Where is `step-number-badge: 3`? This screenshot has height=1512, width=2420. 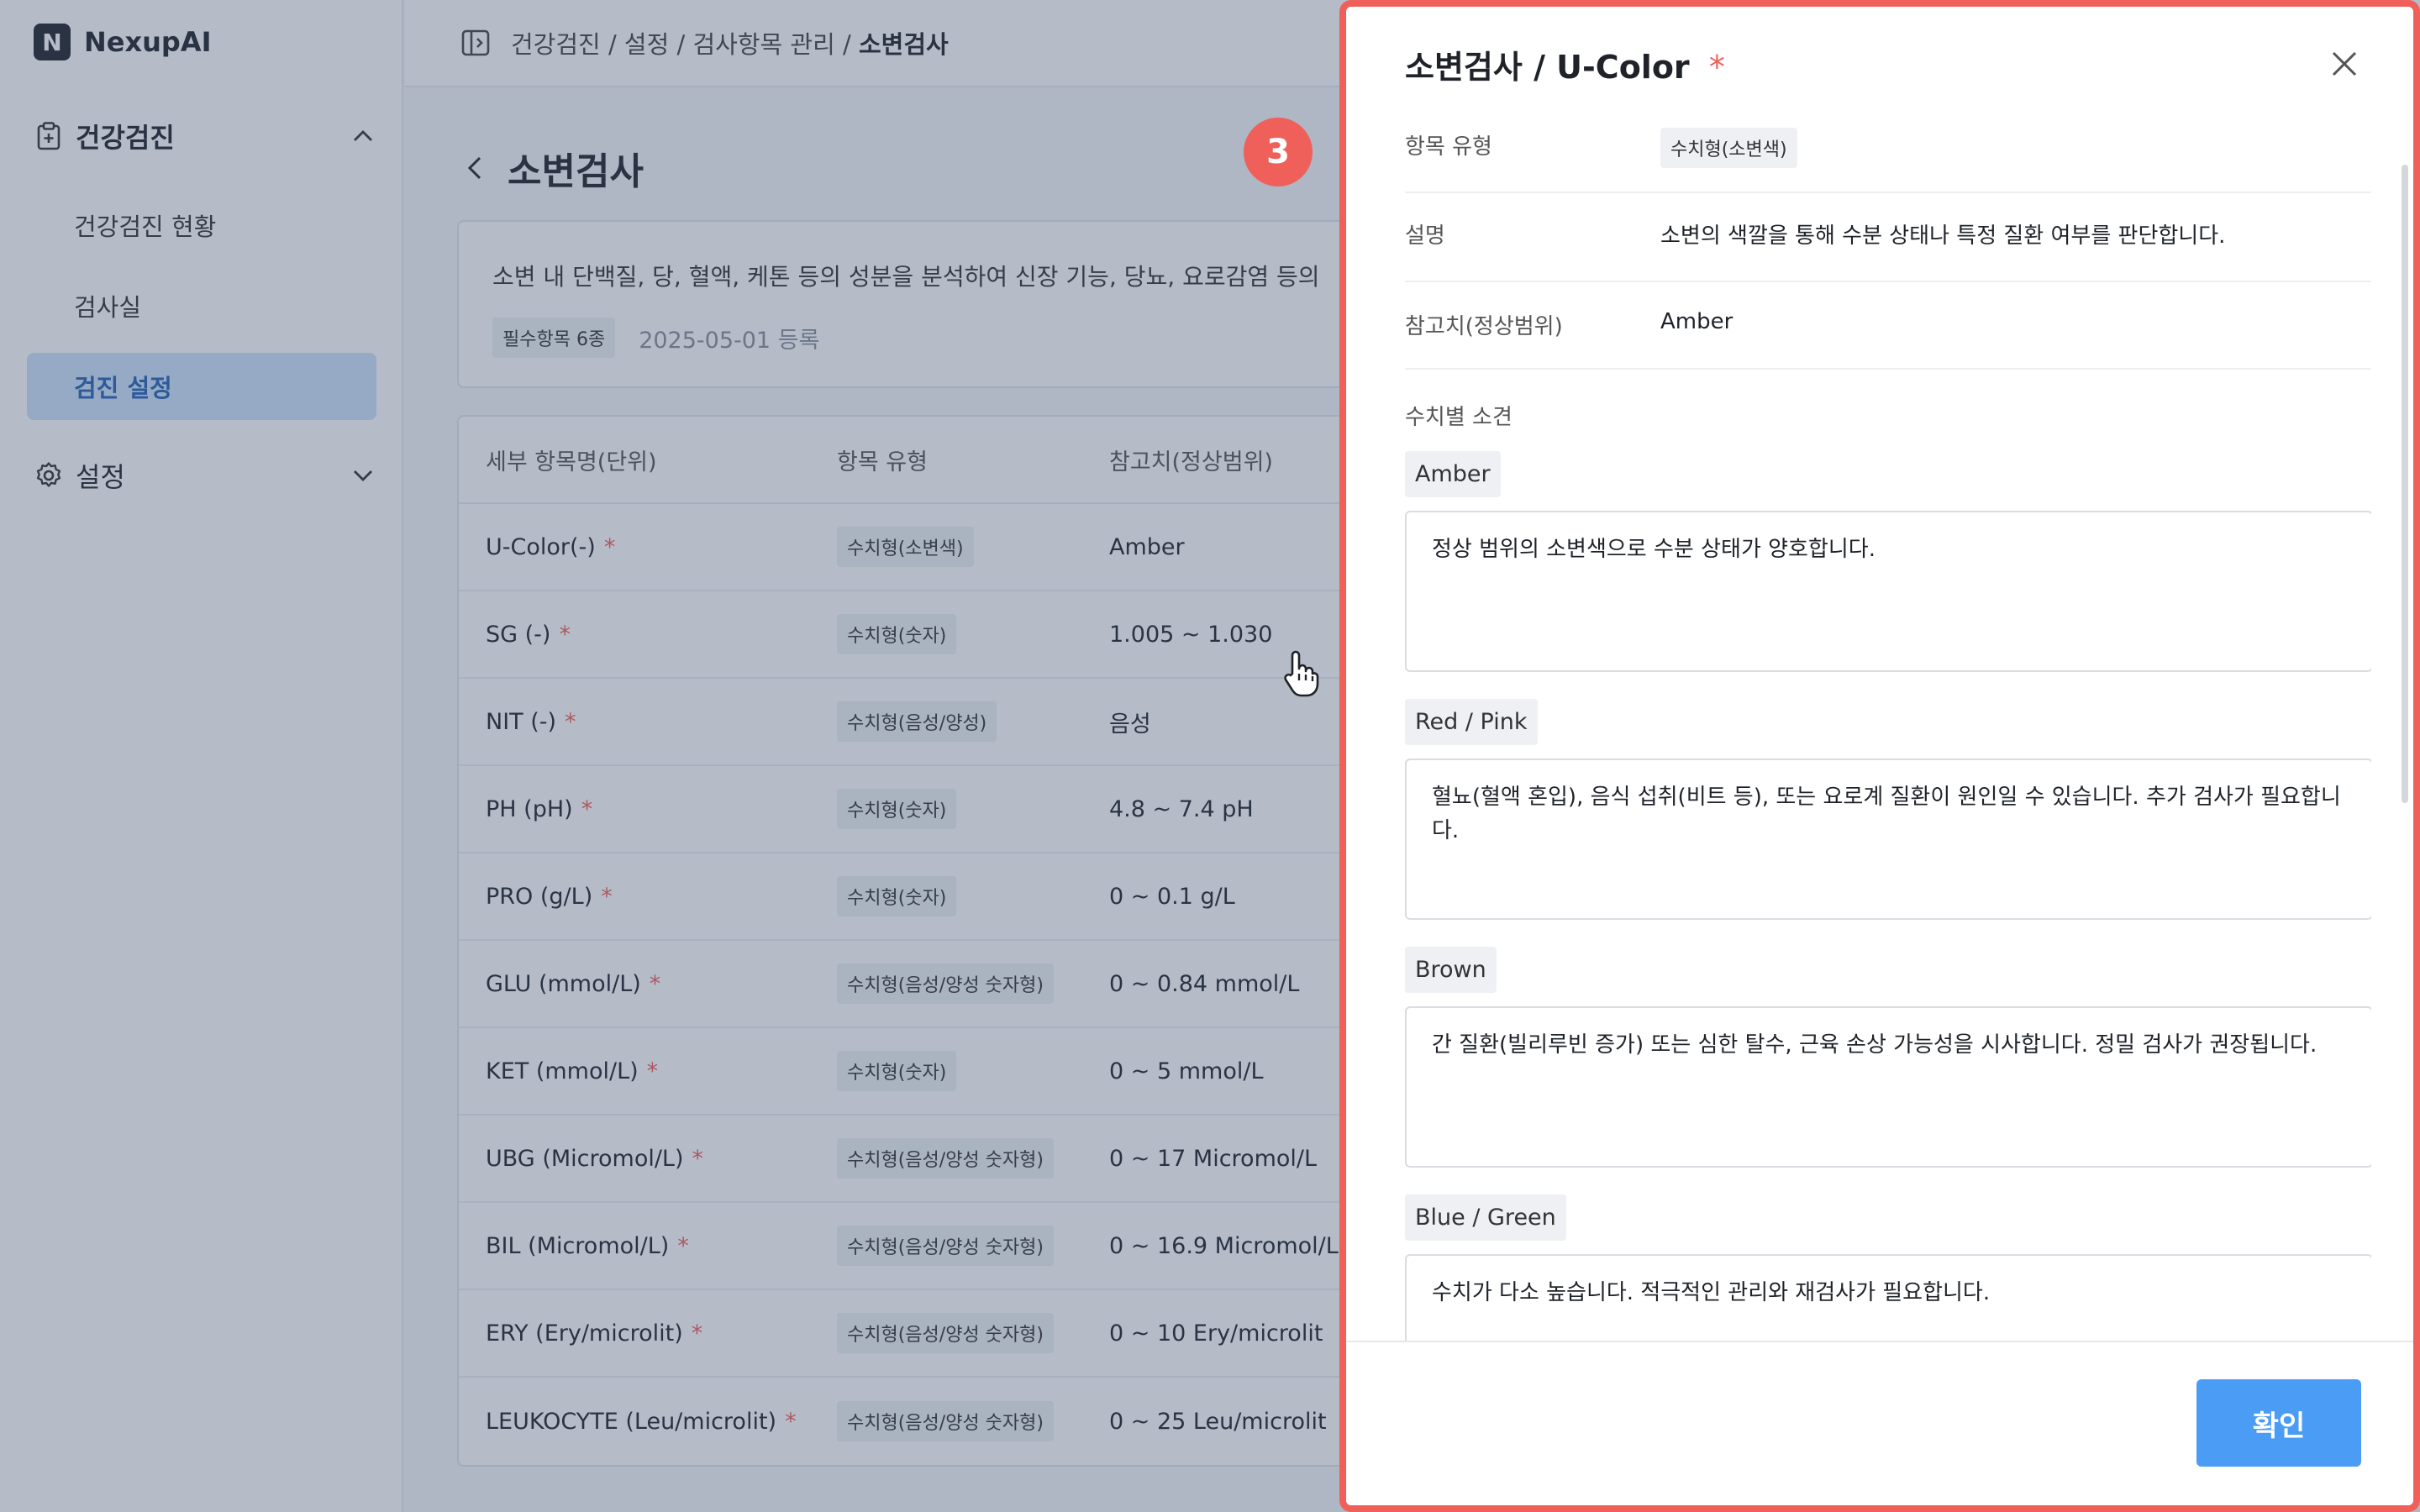
step-number-badge: 3 is located at coordinates (1278, 152).